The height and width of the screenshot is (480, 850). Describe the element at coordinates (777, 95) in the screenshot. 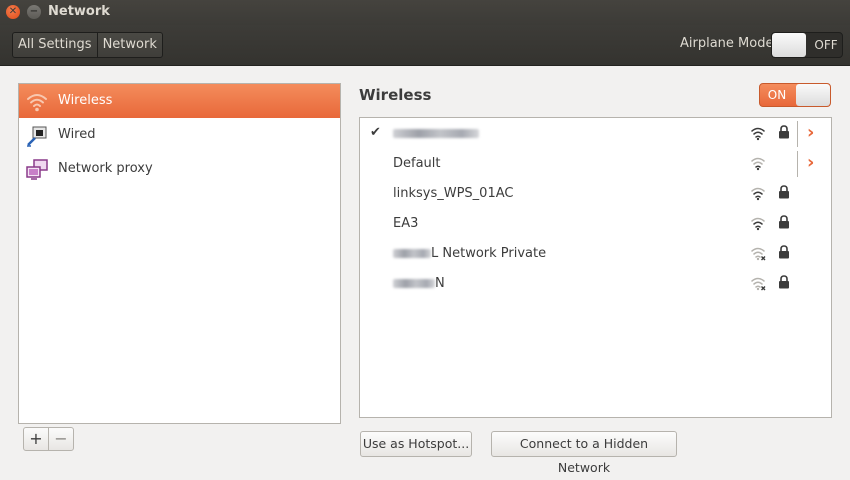

I see `wireless-switch-state: ON` at that location.